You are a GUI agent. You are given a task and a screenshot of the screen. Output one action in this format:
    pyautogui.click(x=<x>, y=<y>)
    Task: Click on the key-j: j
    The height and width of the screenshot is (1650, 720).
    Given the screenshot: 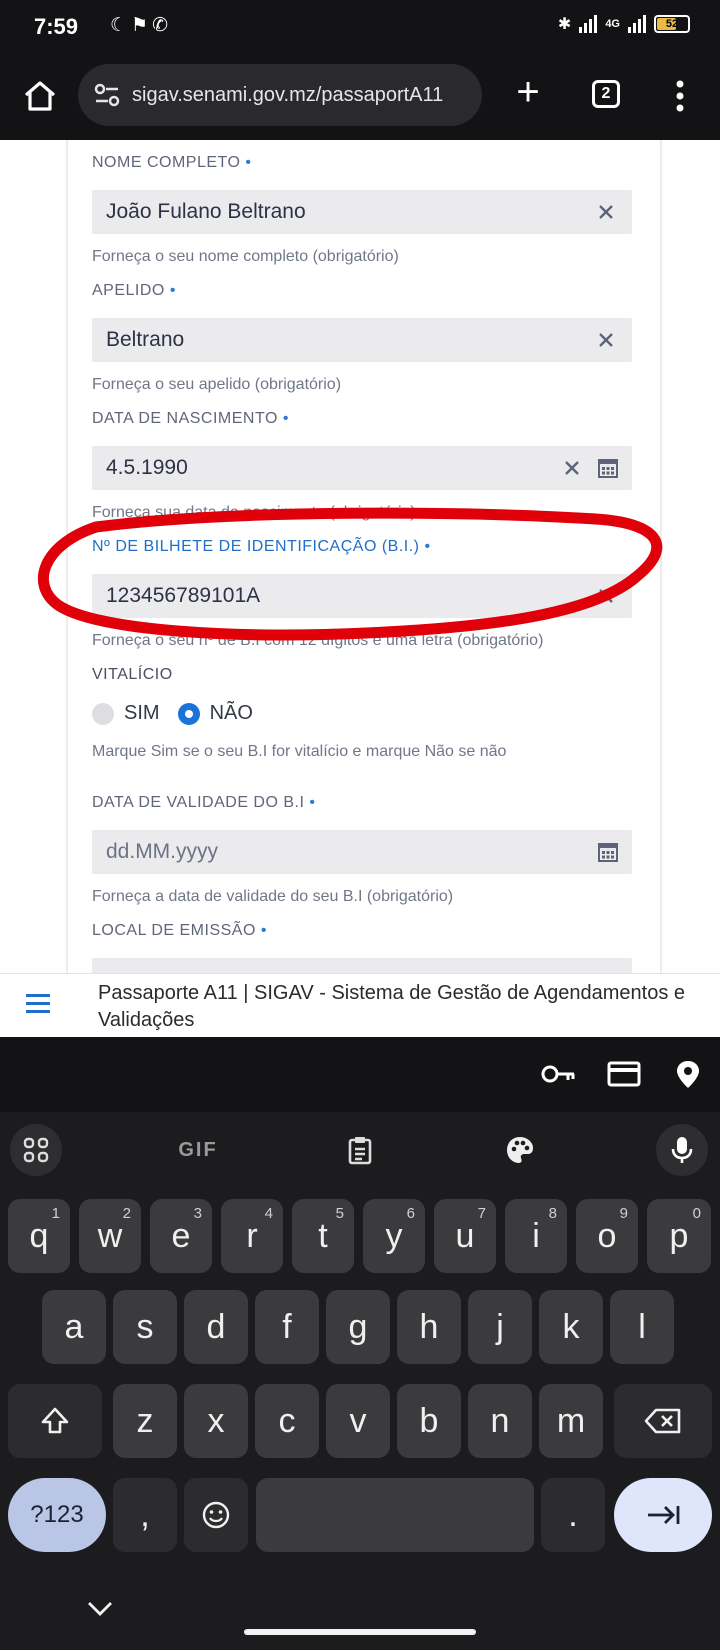 What is the action you would take?
    pyautogui.click(x=500, y=1327)
    